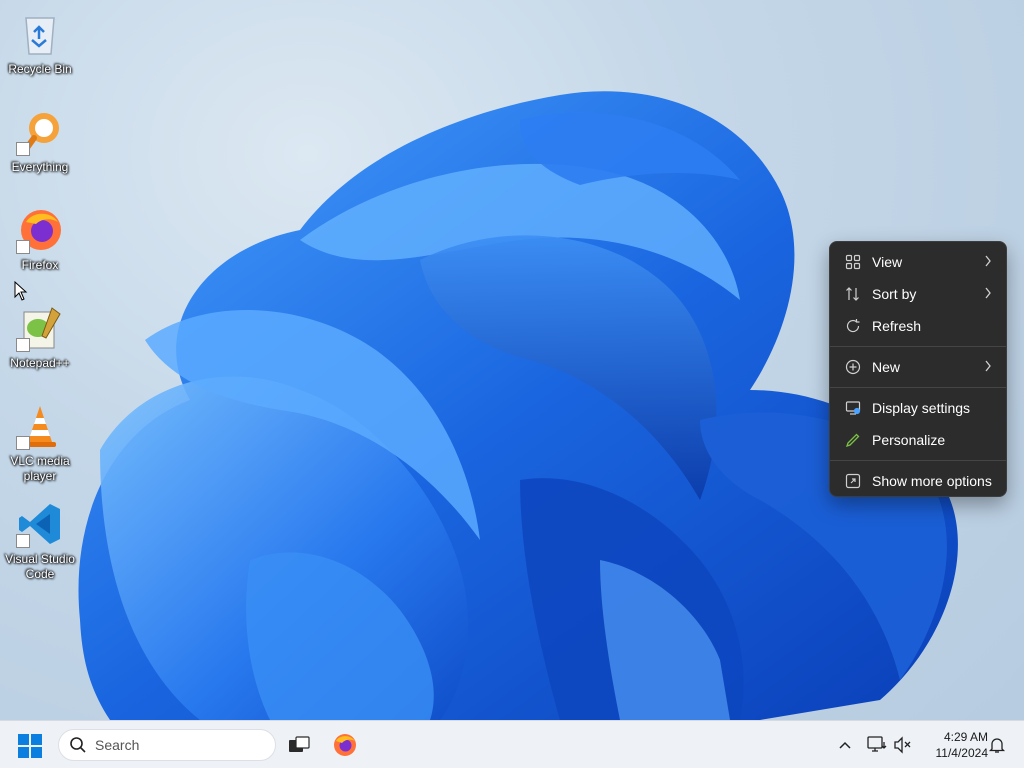 Image resolution: width=1024 pixels, height=768 pixels. What do you see at coordinates (40, 363) in the screenshot?
I see `desktop-icon-label: Notepad++` at bounding box center [40, 363].